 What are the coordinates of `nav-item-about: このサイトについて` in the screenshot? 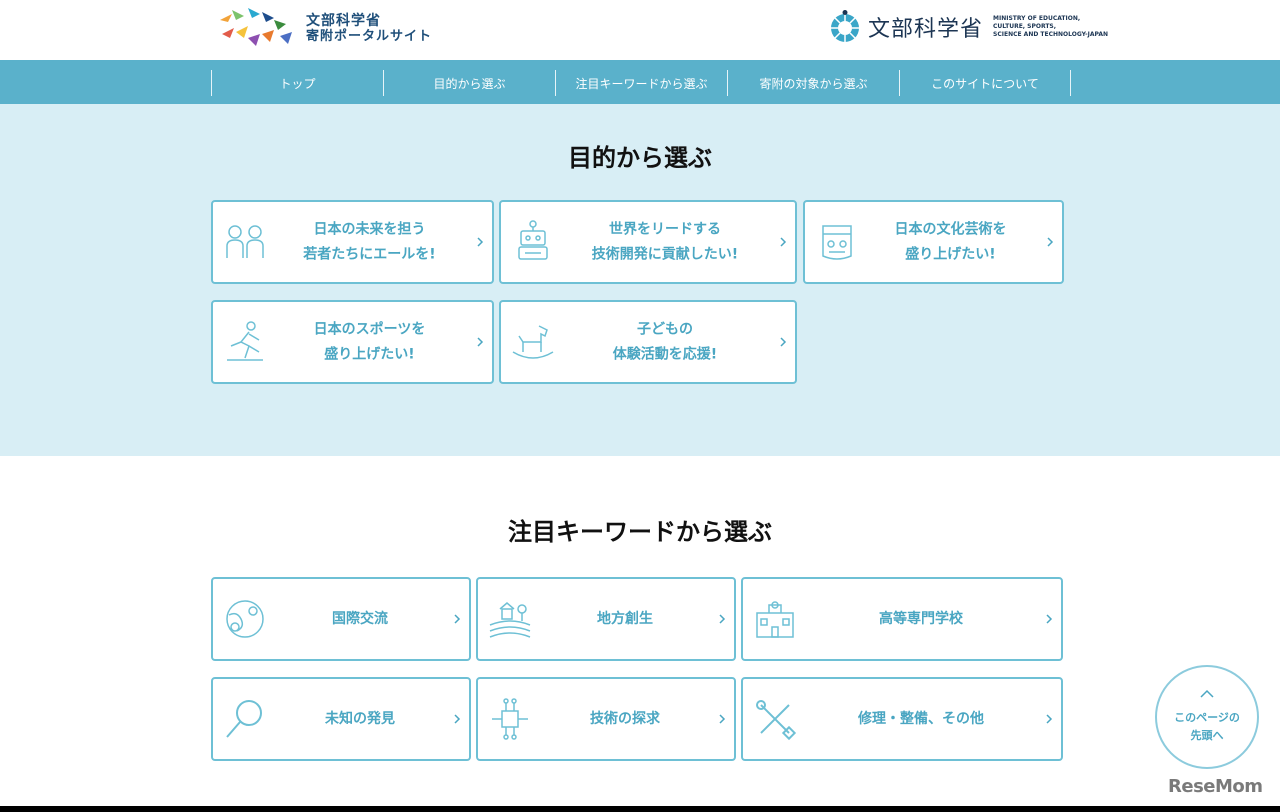 It's located at (985, 83).